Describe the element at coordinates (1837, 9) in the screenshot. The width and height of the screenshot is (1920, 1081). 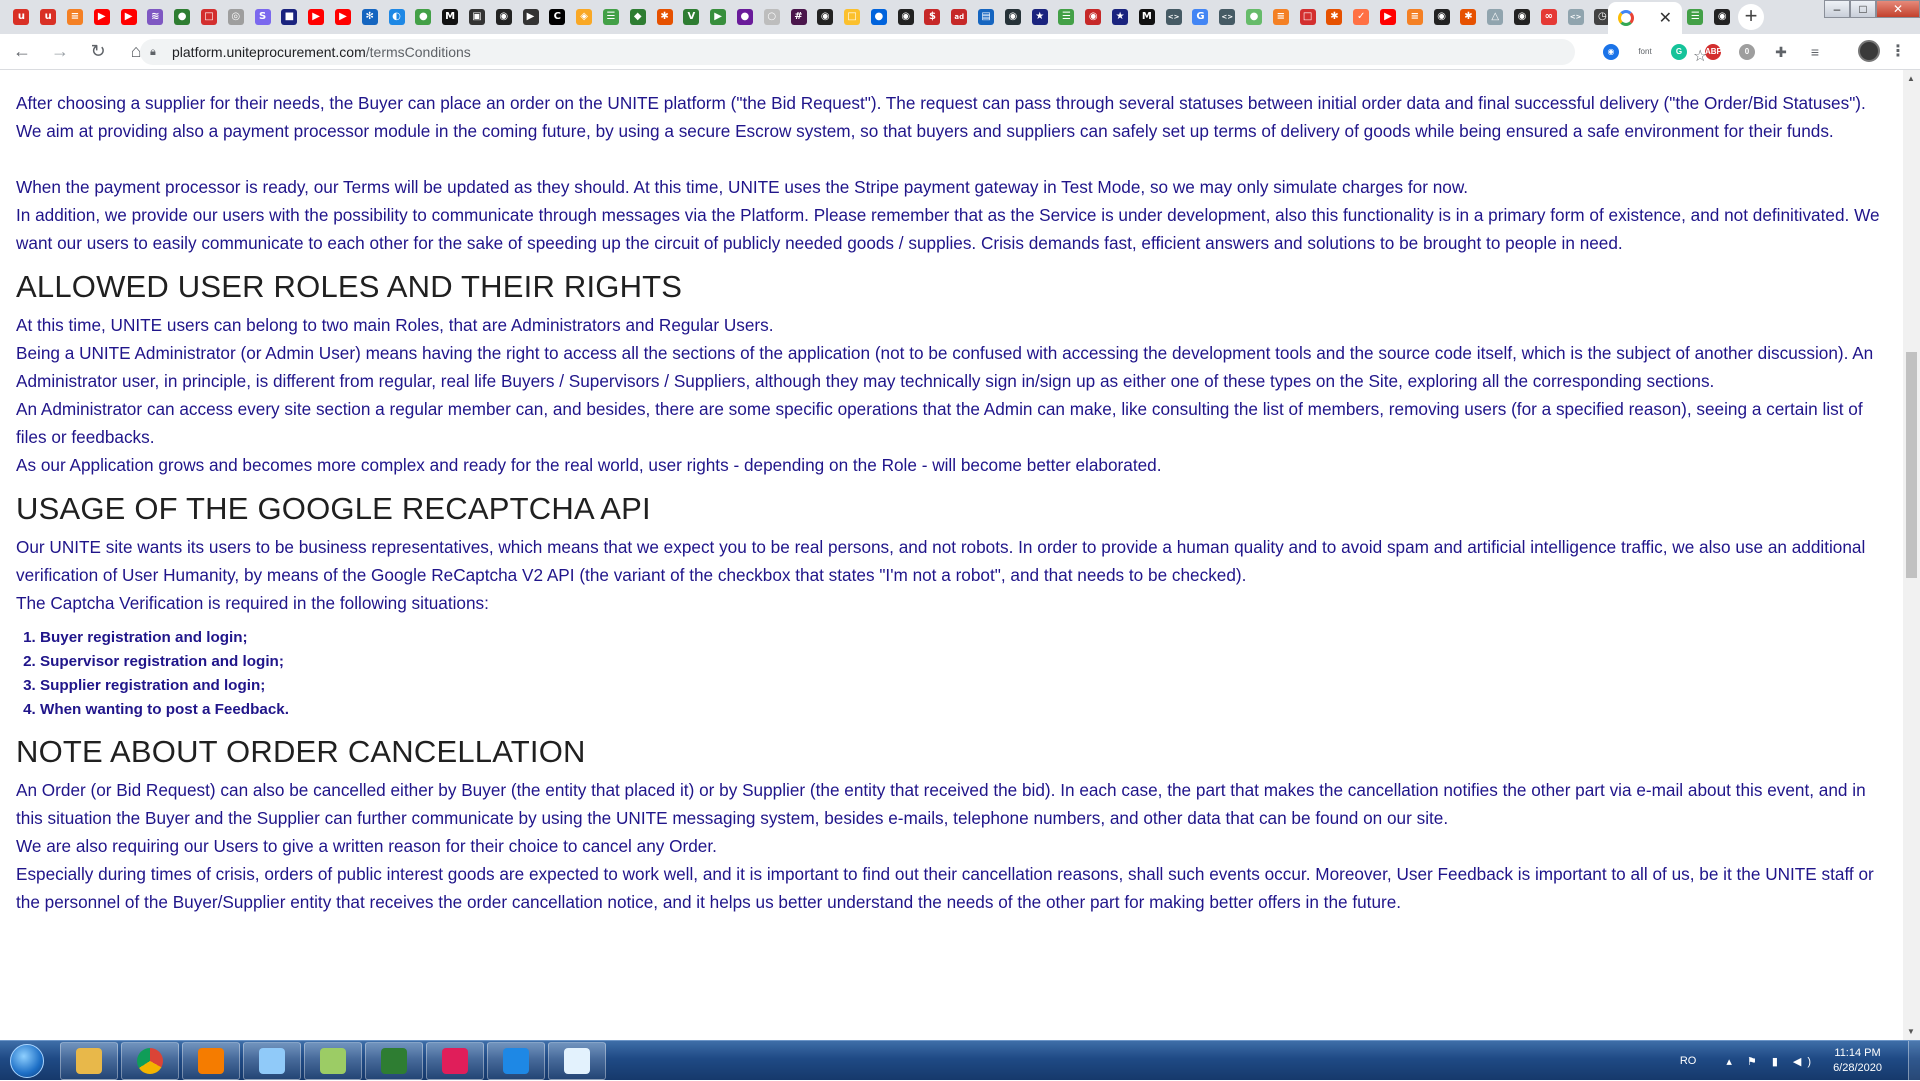
I see `minimize-button: –` at that location.